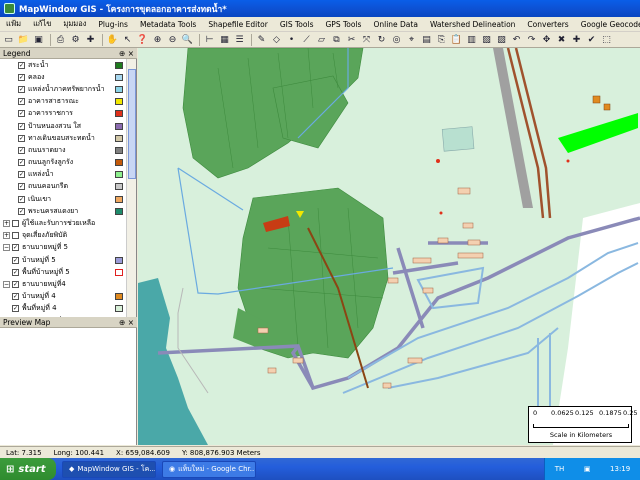  What do you see at coordinates (63, 175) in the screenshot?
I see `legend-layer-row: ✓ แหล่งน้ำ` at bounding box center [63, 175].